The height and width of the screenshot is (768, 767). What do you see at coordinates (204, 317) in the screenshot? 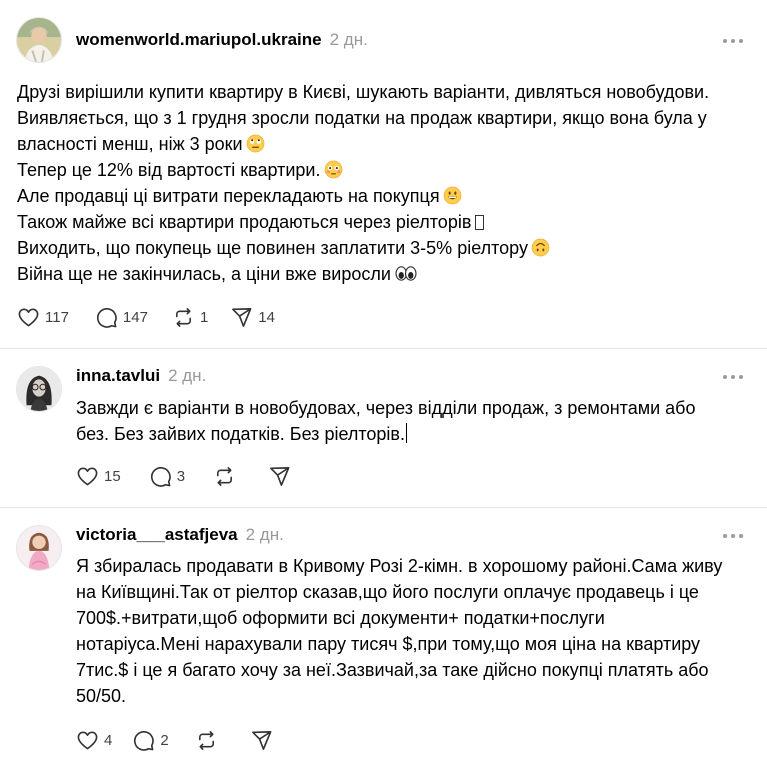
I see `repost-count: 1` at bounding box center [204, 317].